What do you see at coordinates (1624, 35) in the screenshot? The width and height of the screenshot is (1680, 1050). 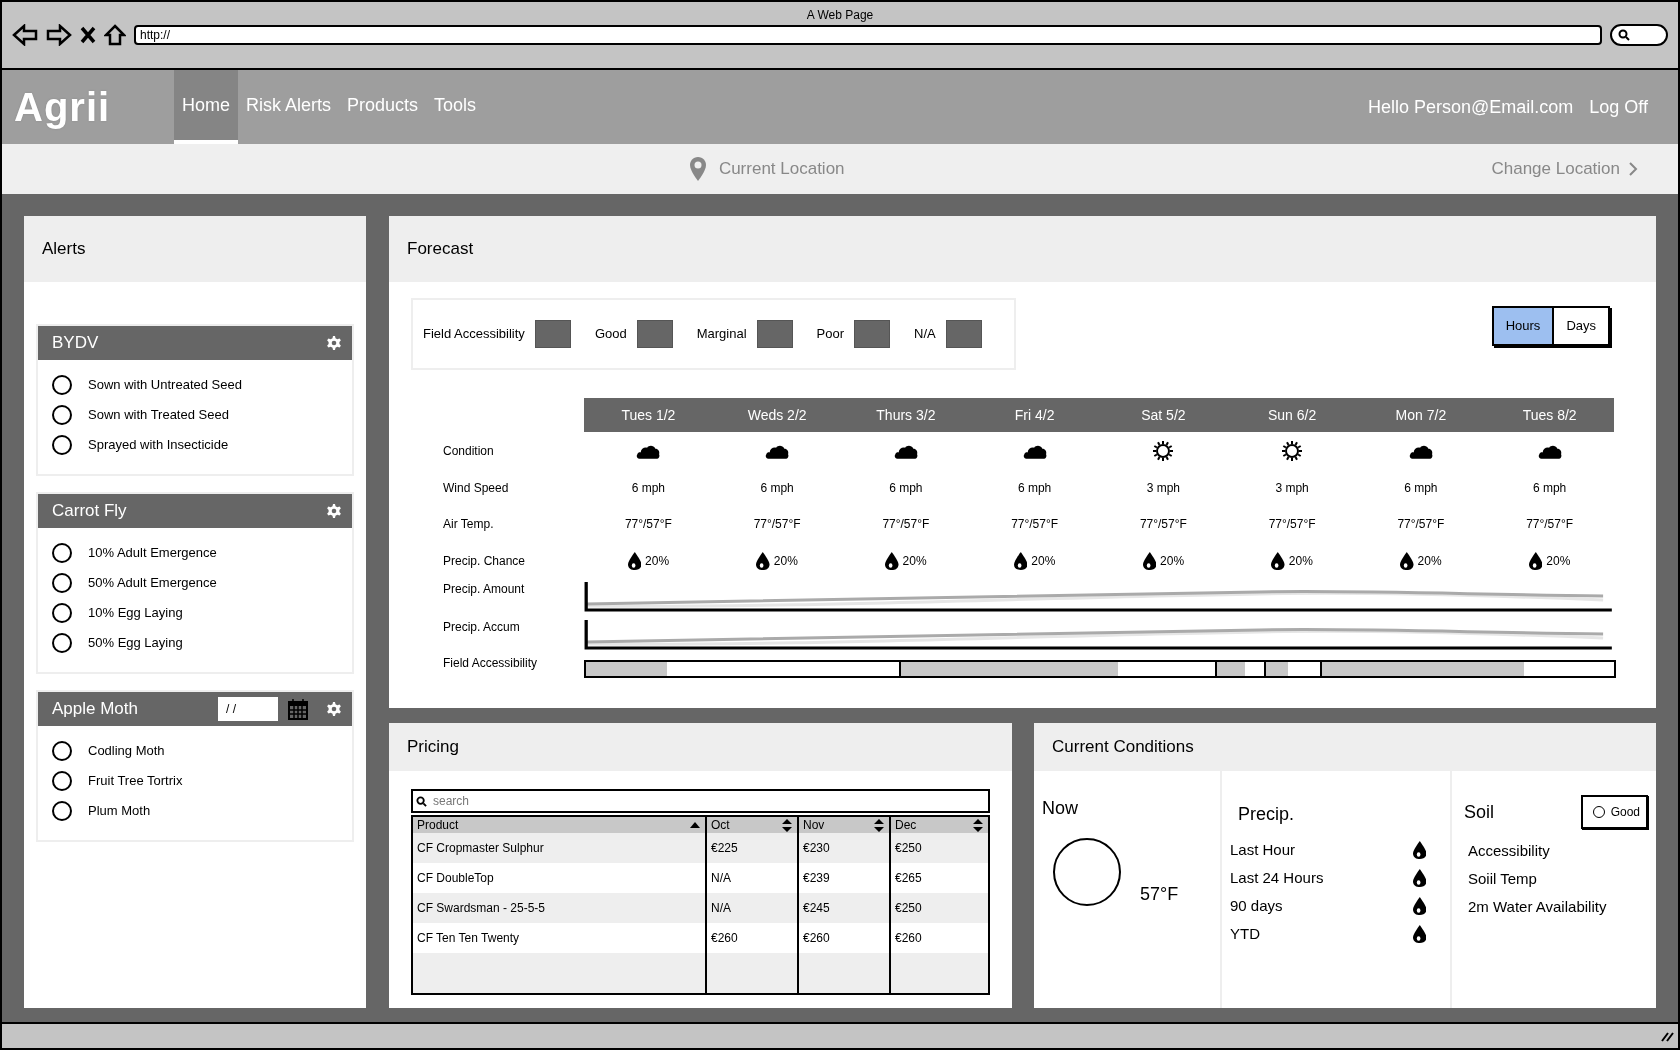 I see `search-icon` at bounding box center [1624, 35].